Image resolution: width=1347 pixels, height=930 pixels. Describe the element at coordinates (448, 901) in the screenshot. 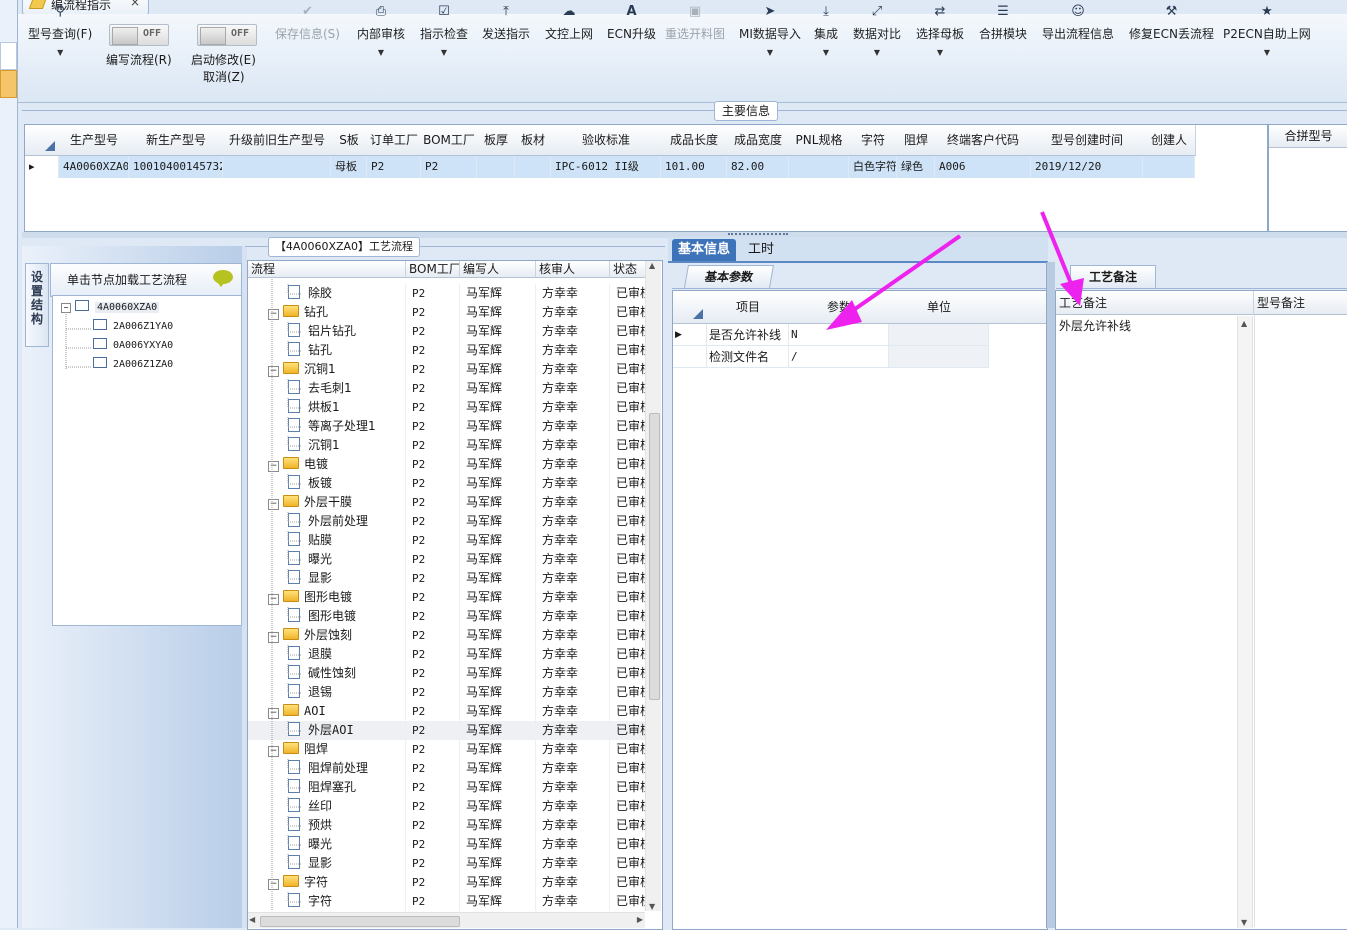

I see `process-step-row: 字符 P2 马军辉方幸幸已审核` at that location.